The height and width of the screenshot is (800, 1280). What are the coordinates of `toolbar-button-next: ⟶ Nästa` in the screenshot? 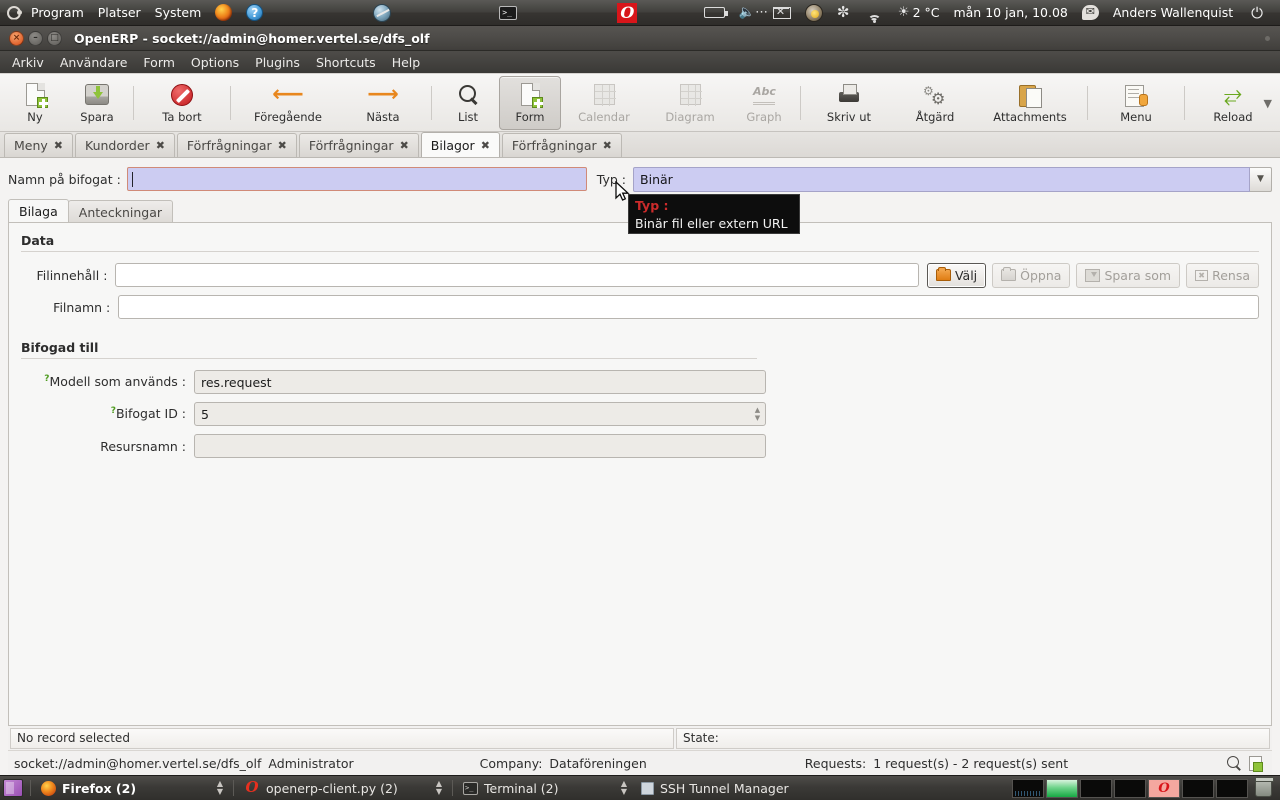 It's located at (383, 103).